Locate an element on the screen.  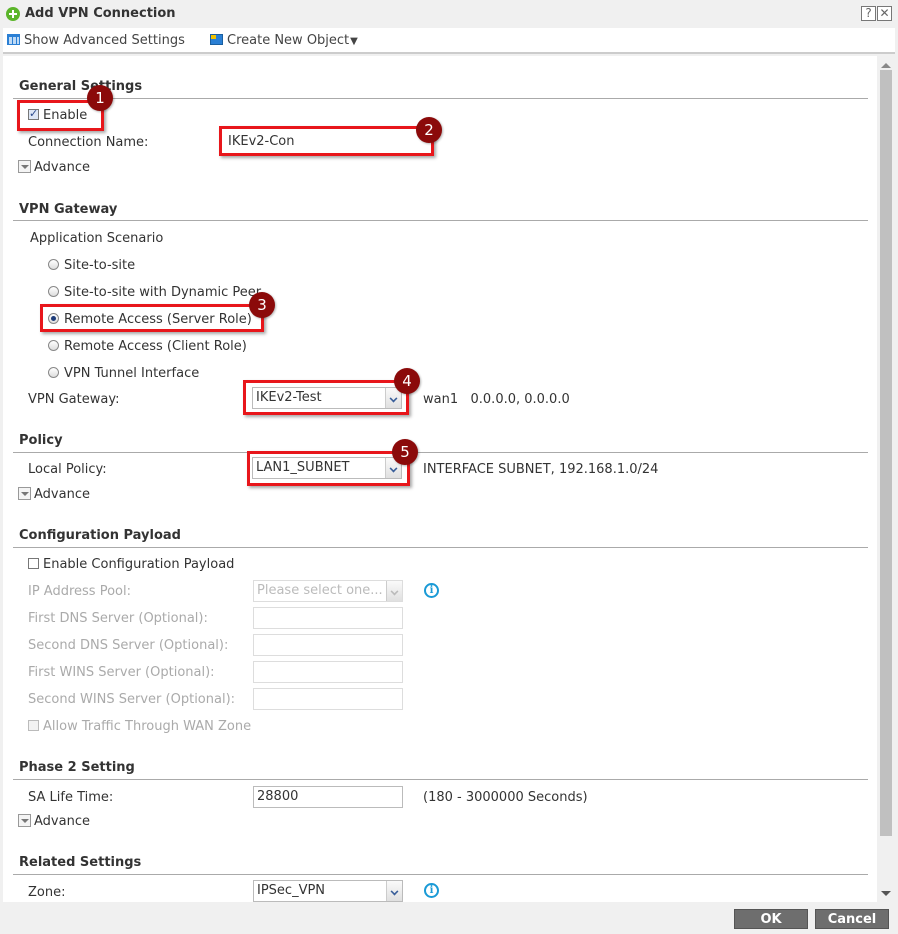
second-dns-input is located at coordinates (328, 645).